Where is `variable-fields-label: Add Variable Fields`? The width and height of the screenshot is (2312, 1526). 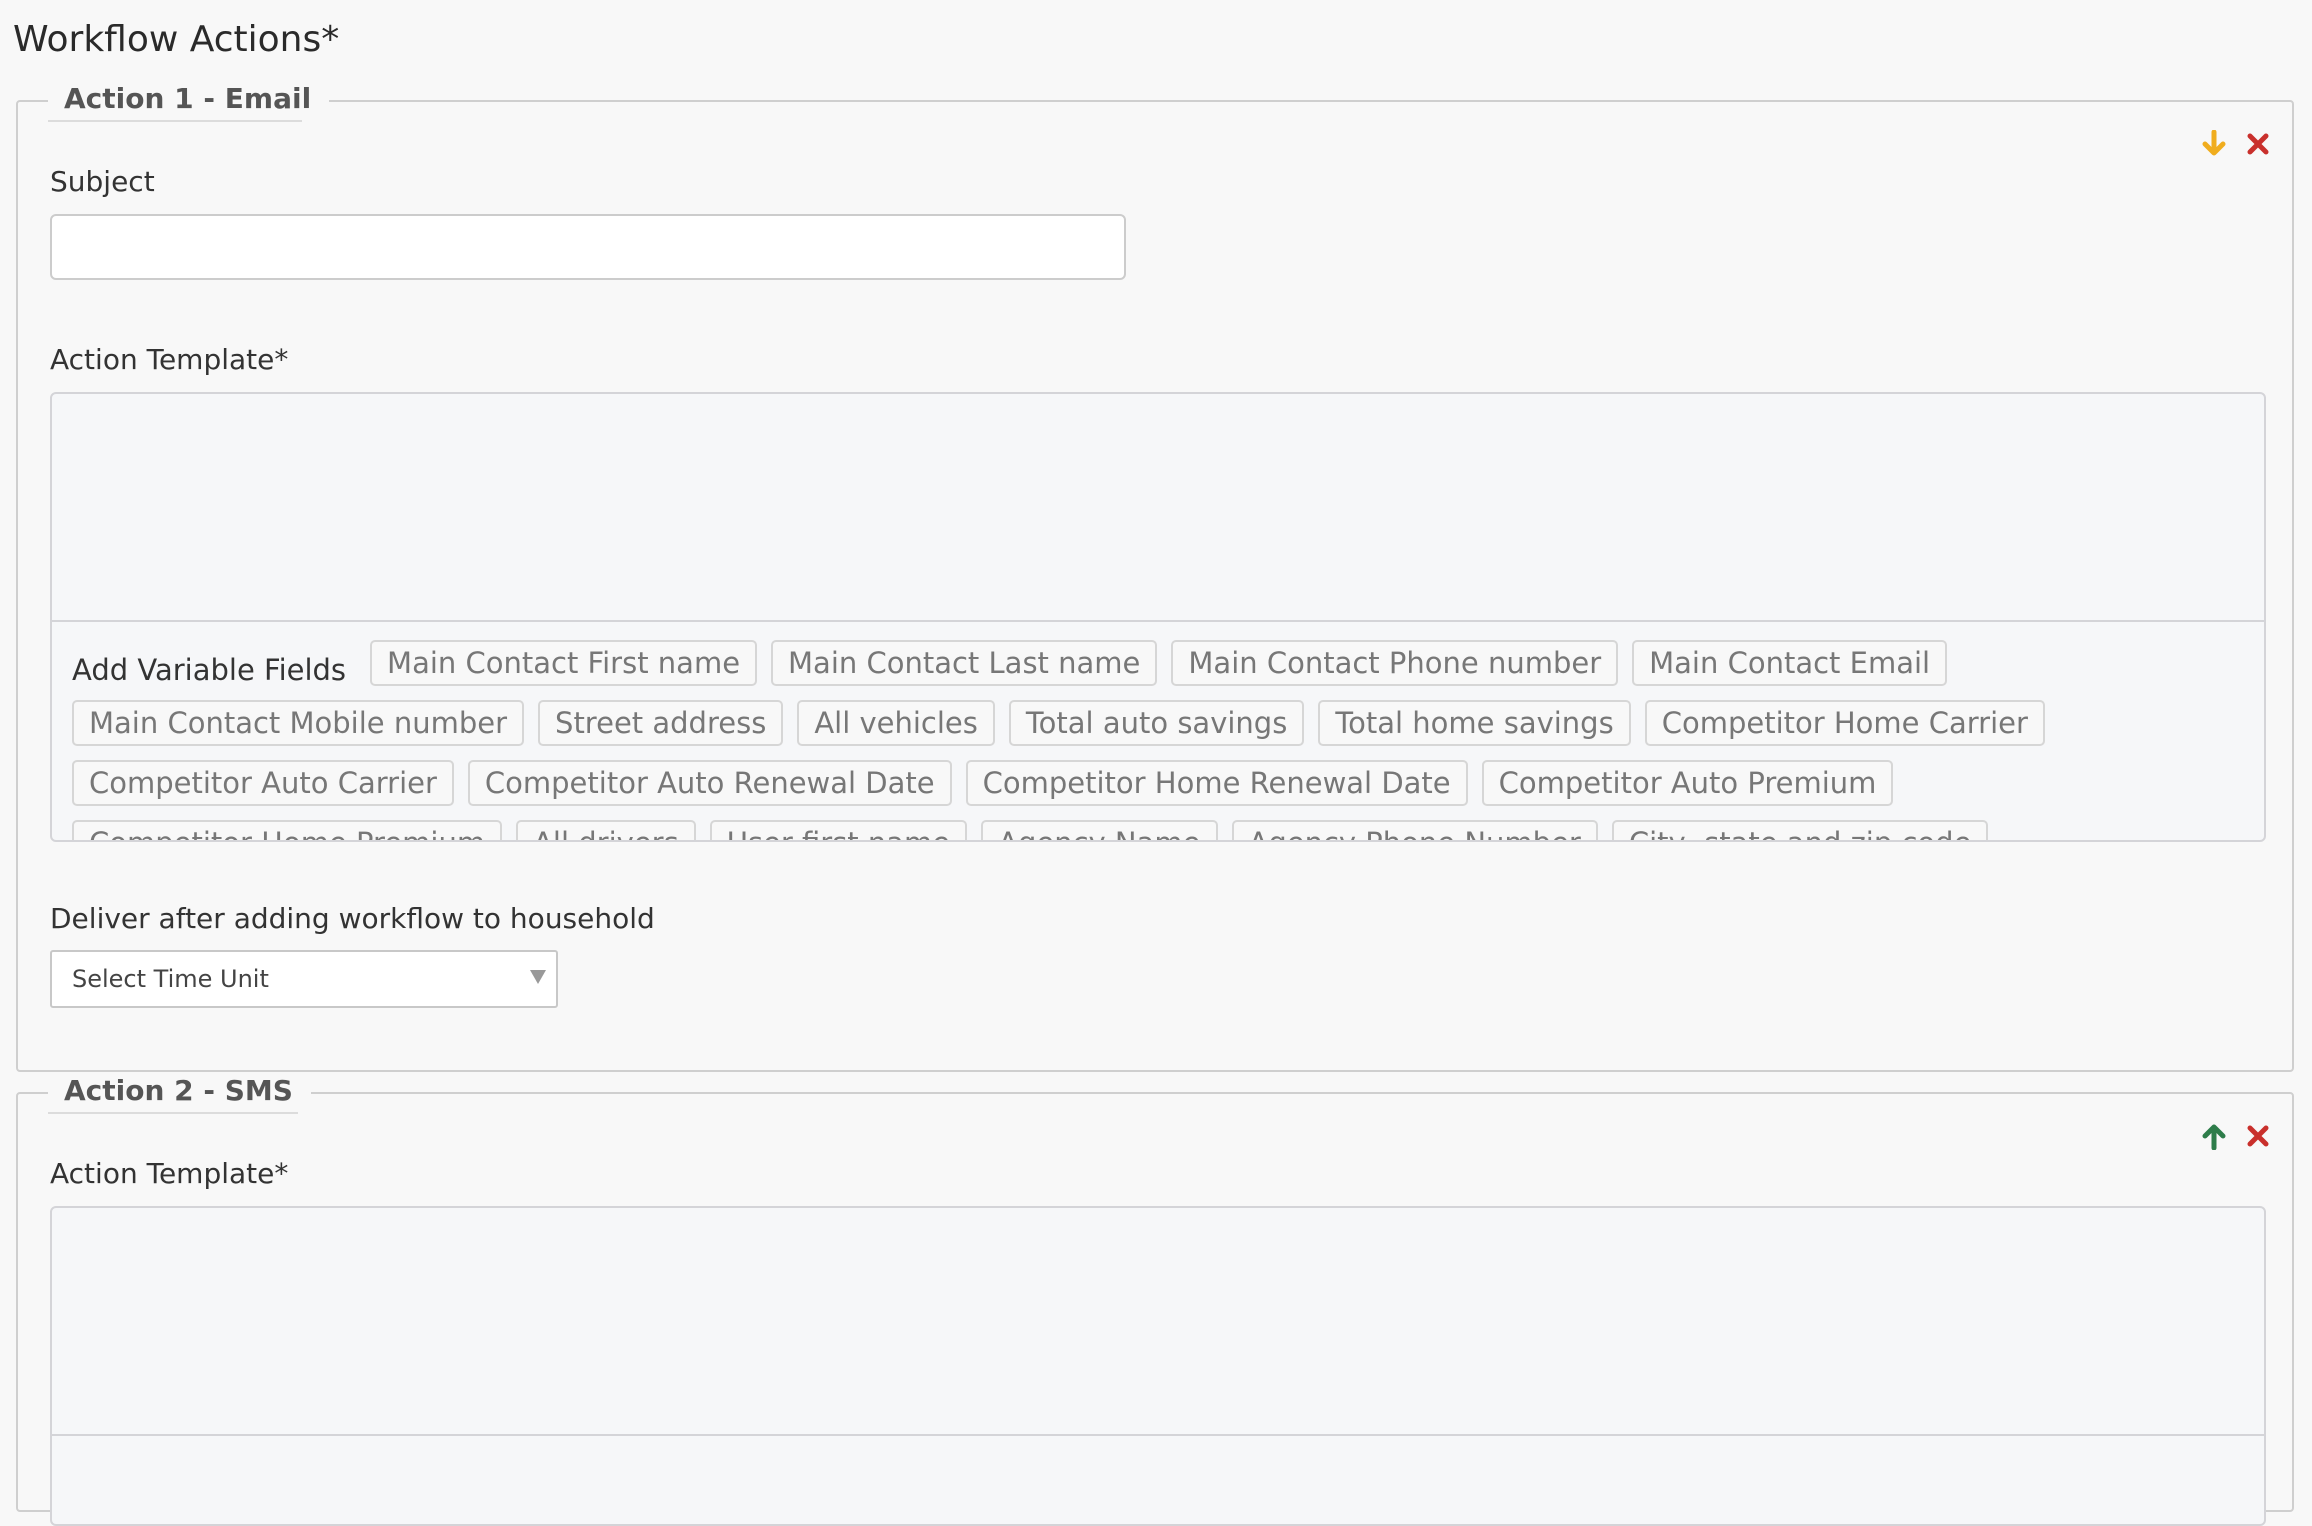
variable-fields-label: Add Variable Fields is located at coordinates (209, 670).